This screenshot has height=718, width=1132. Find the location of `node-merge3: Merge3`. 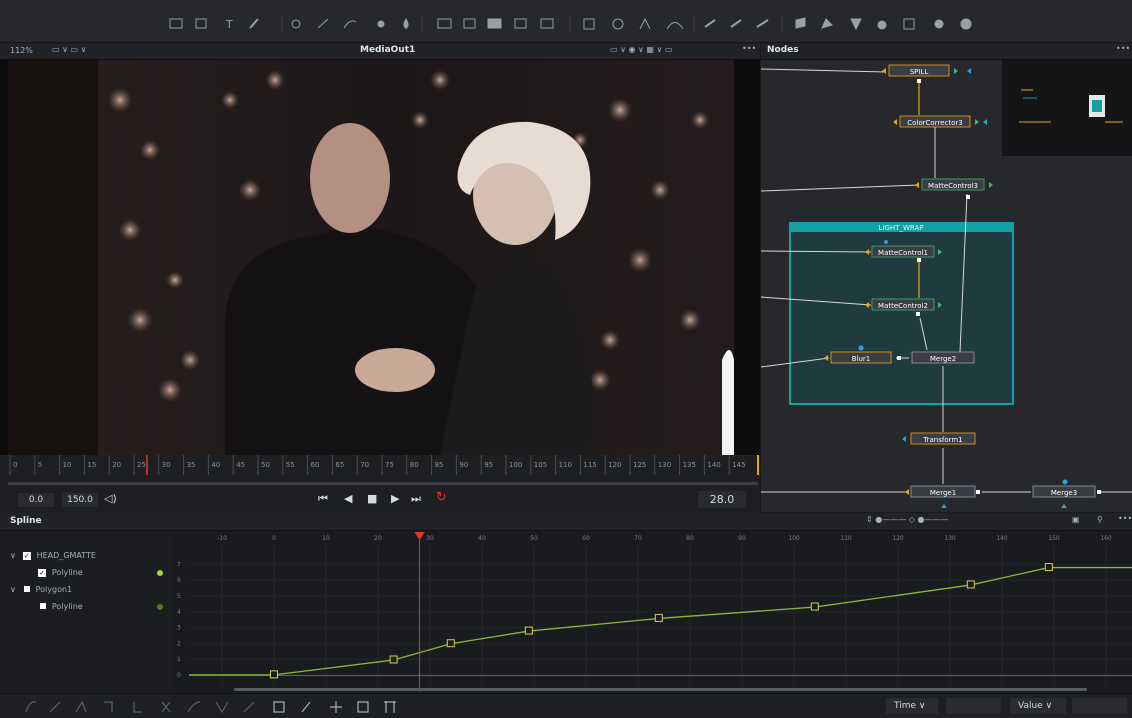

node-merge3: Merge3 is located at coordinates (1064, 491).